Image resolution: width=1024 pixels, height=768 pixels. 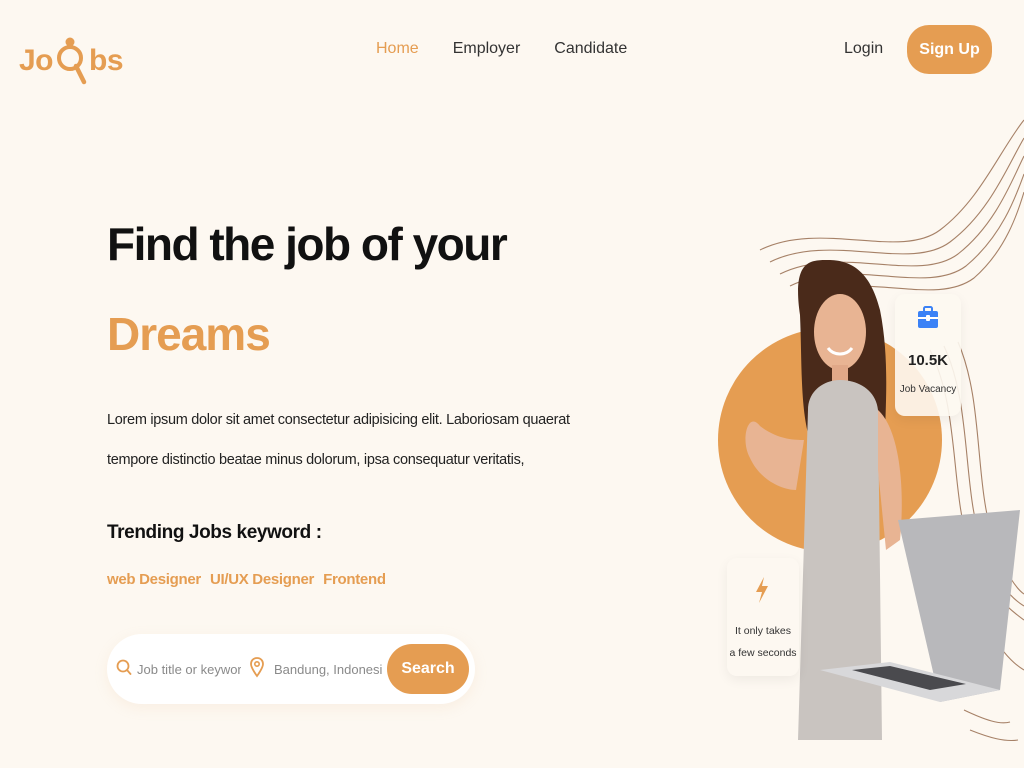 I want to click on magnifier-logo-icon, so click(x=71, y=57).